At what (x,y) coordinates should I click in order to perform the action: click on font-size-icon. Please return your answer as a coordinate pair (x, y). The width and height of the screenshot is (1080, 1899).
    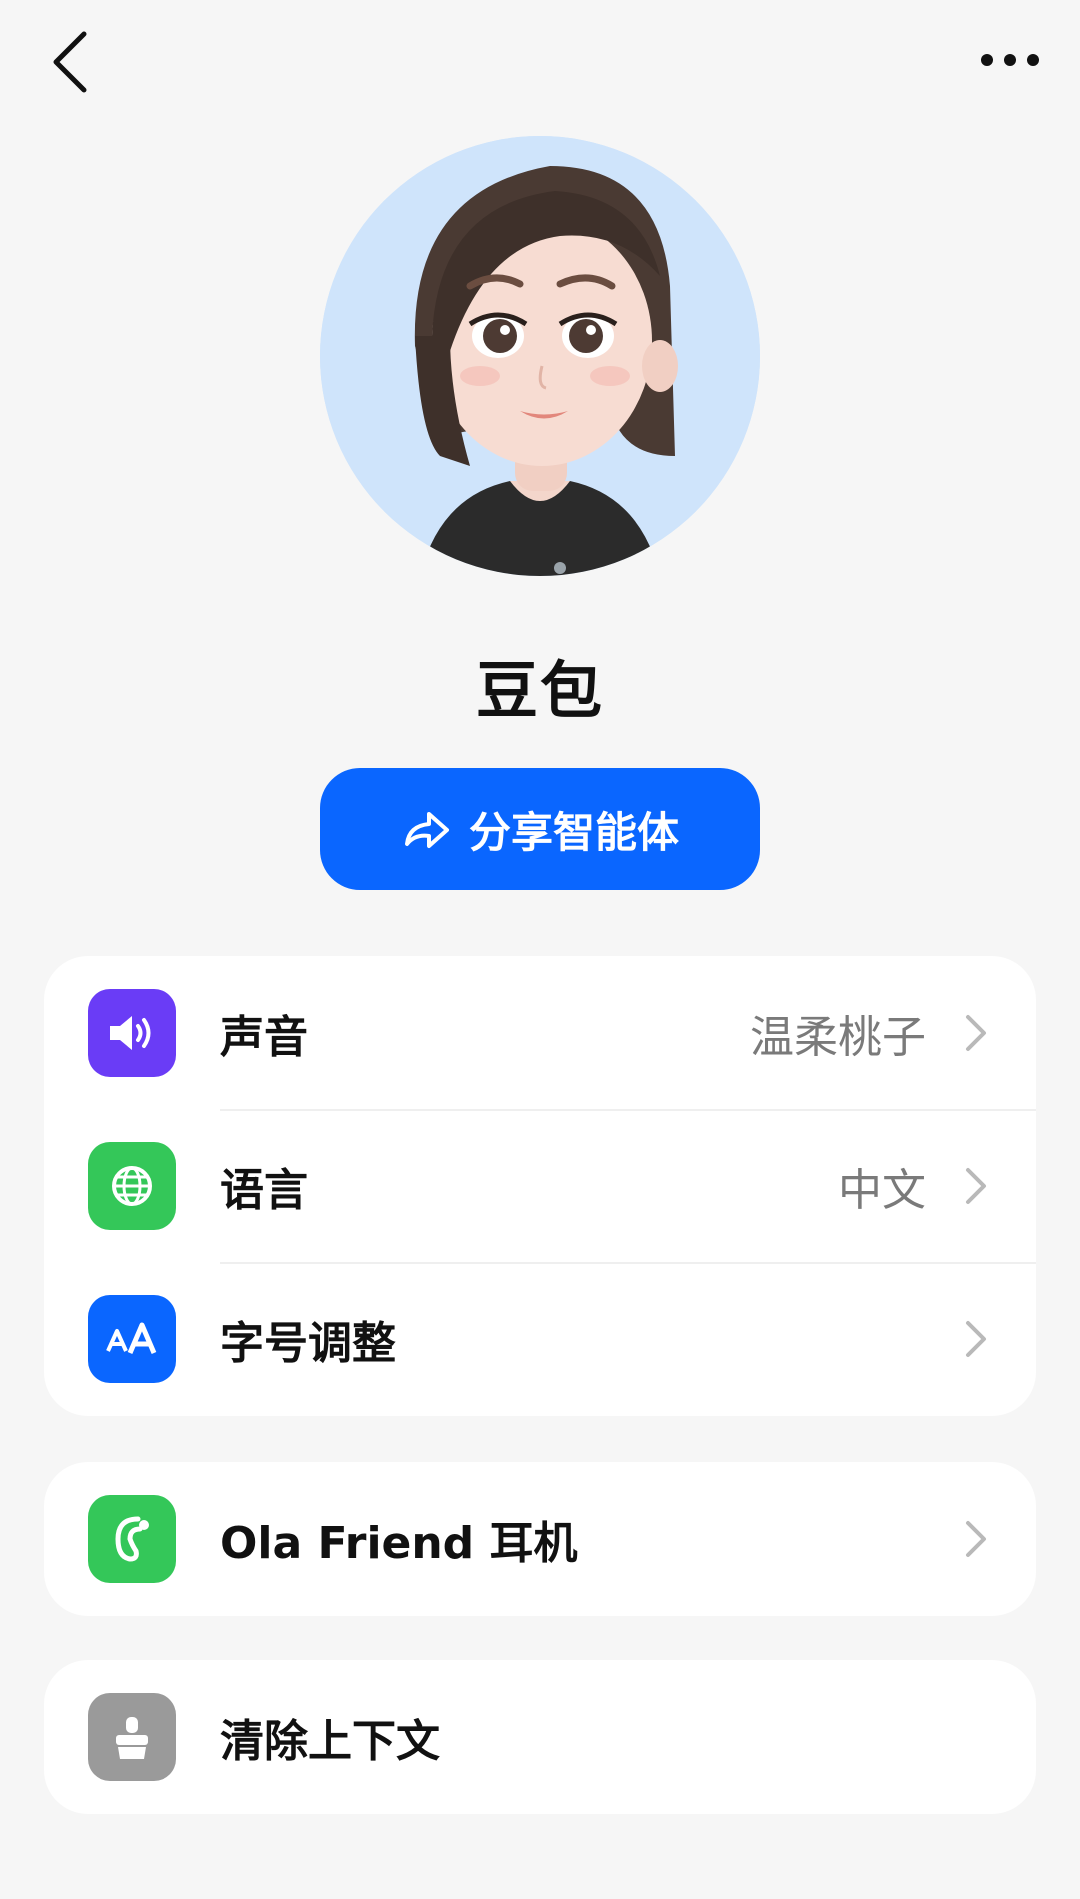
    Looking at the image, I should click on (132, 1338).